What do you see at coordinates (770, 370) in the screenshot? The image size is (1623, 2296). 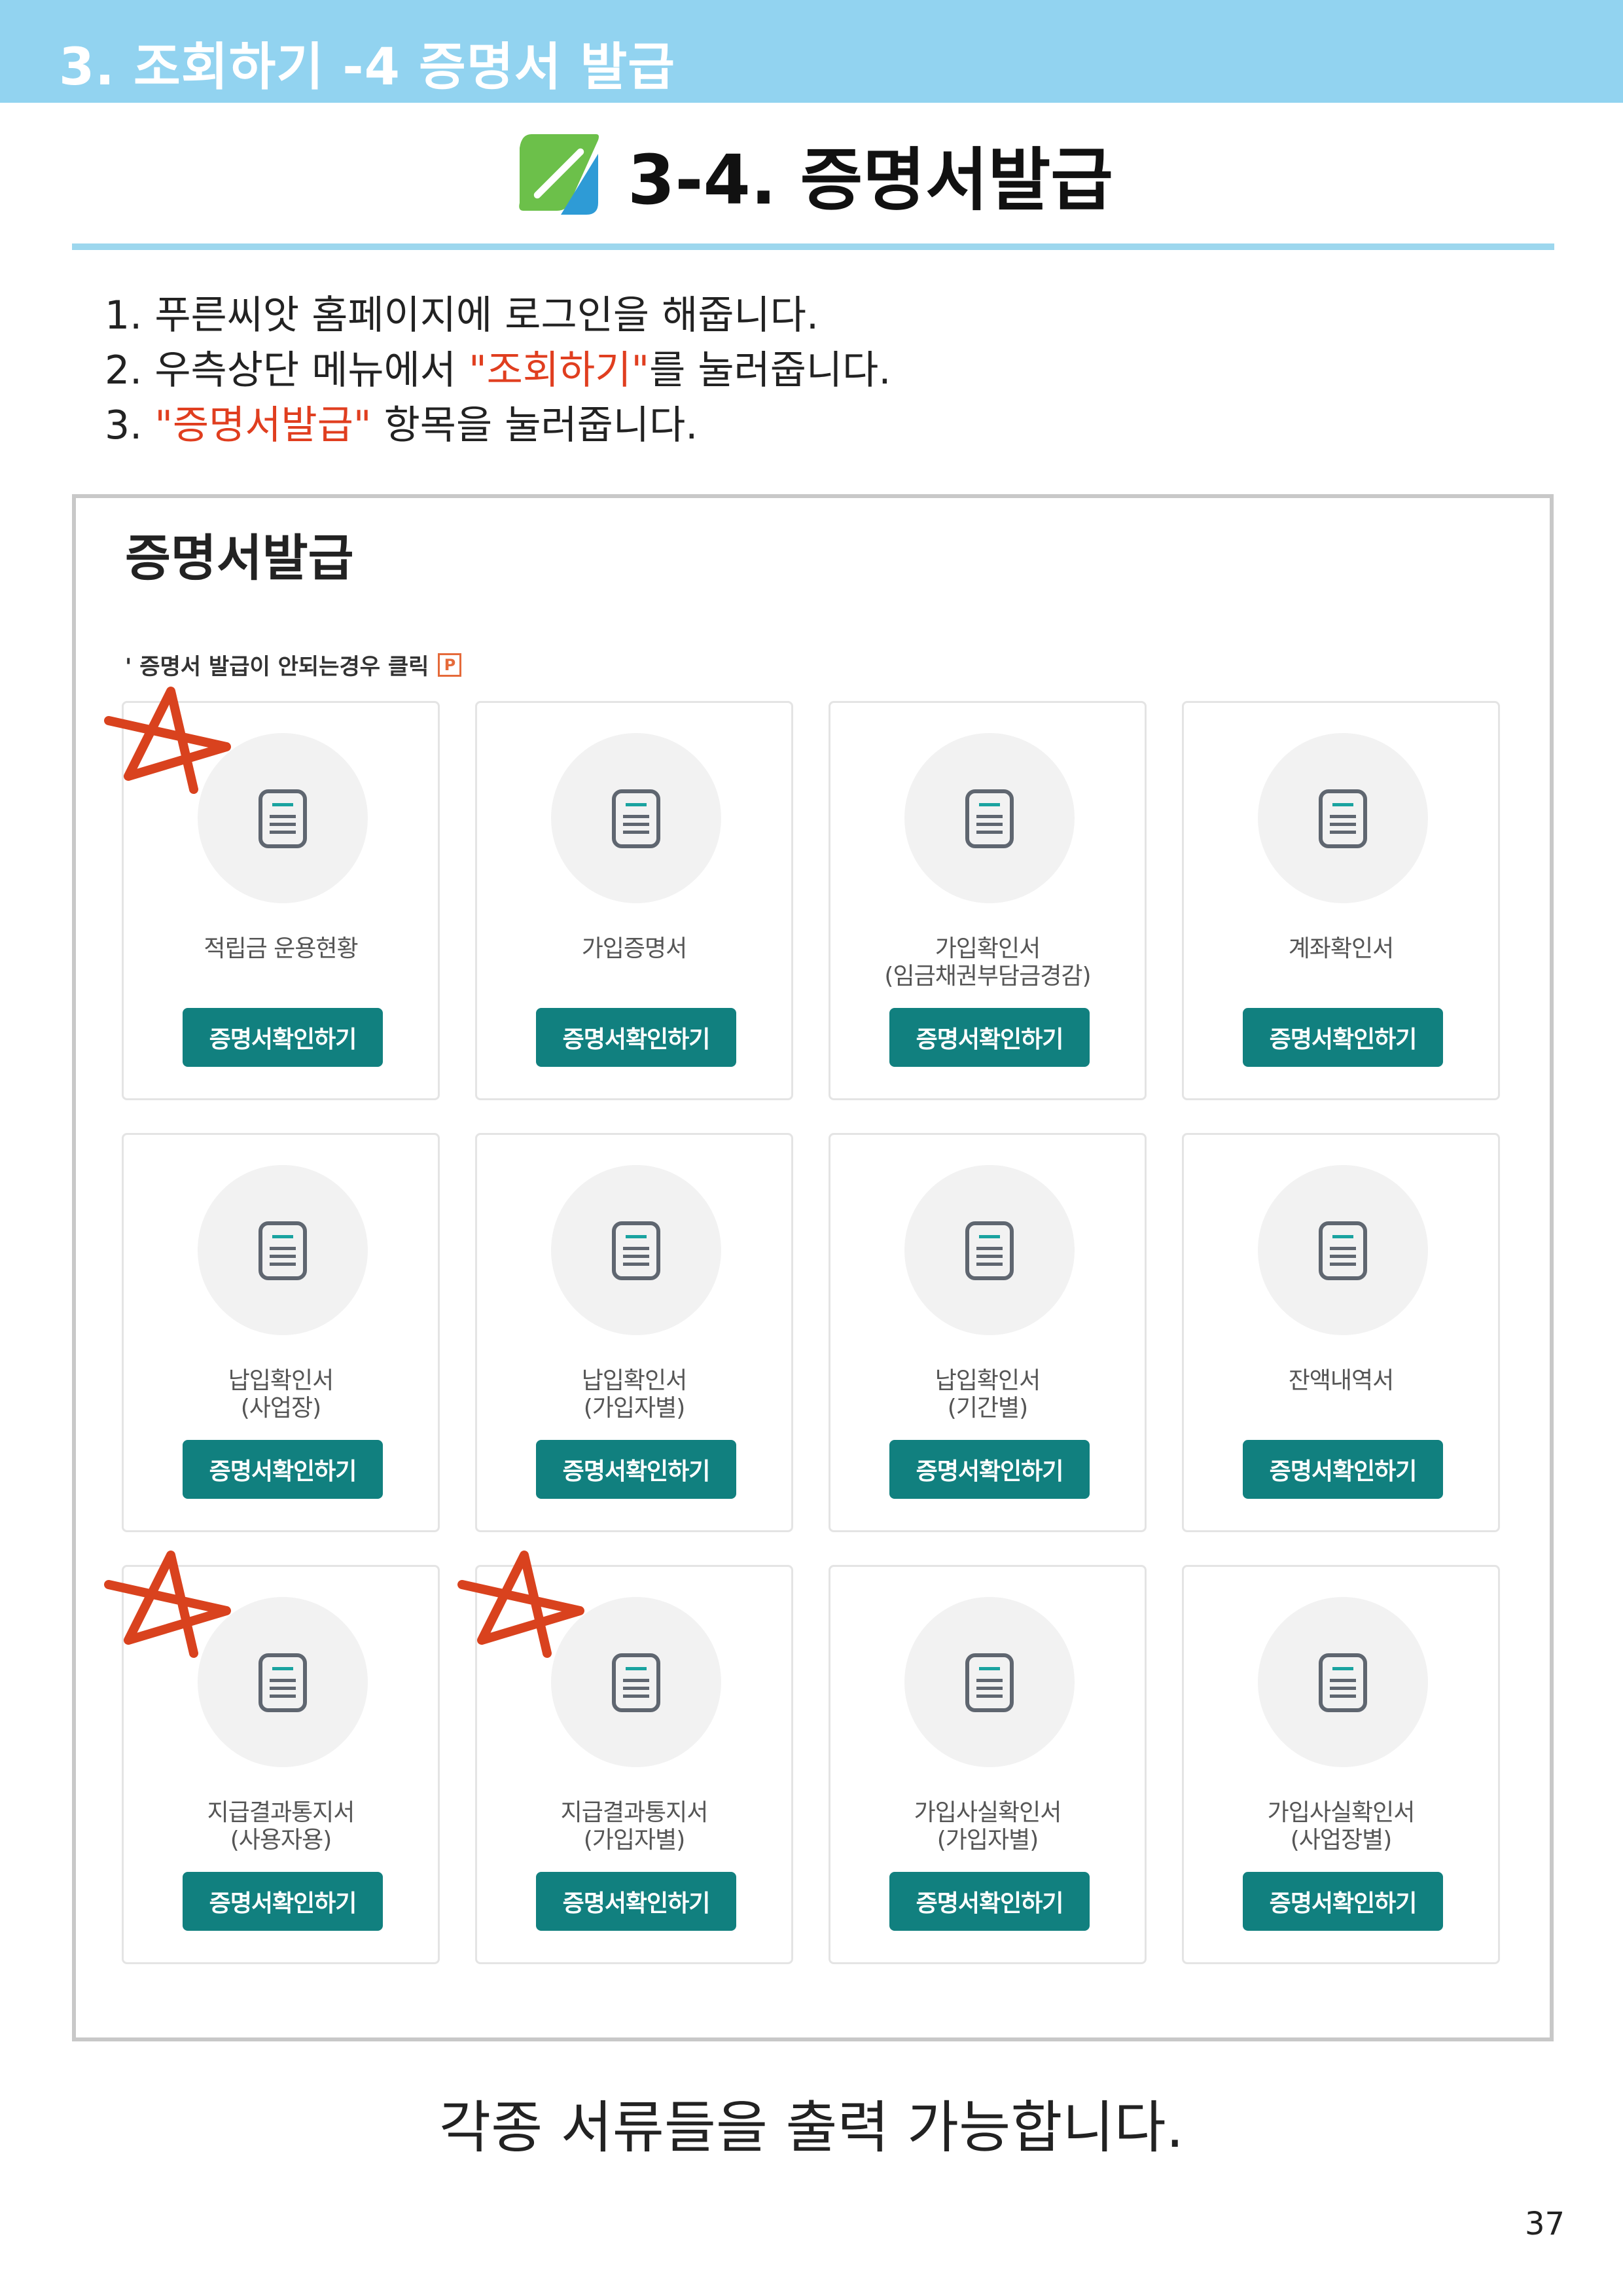 I see `step-text: 를 눌러줍니다.` at bounding box center [770, 370].